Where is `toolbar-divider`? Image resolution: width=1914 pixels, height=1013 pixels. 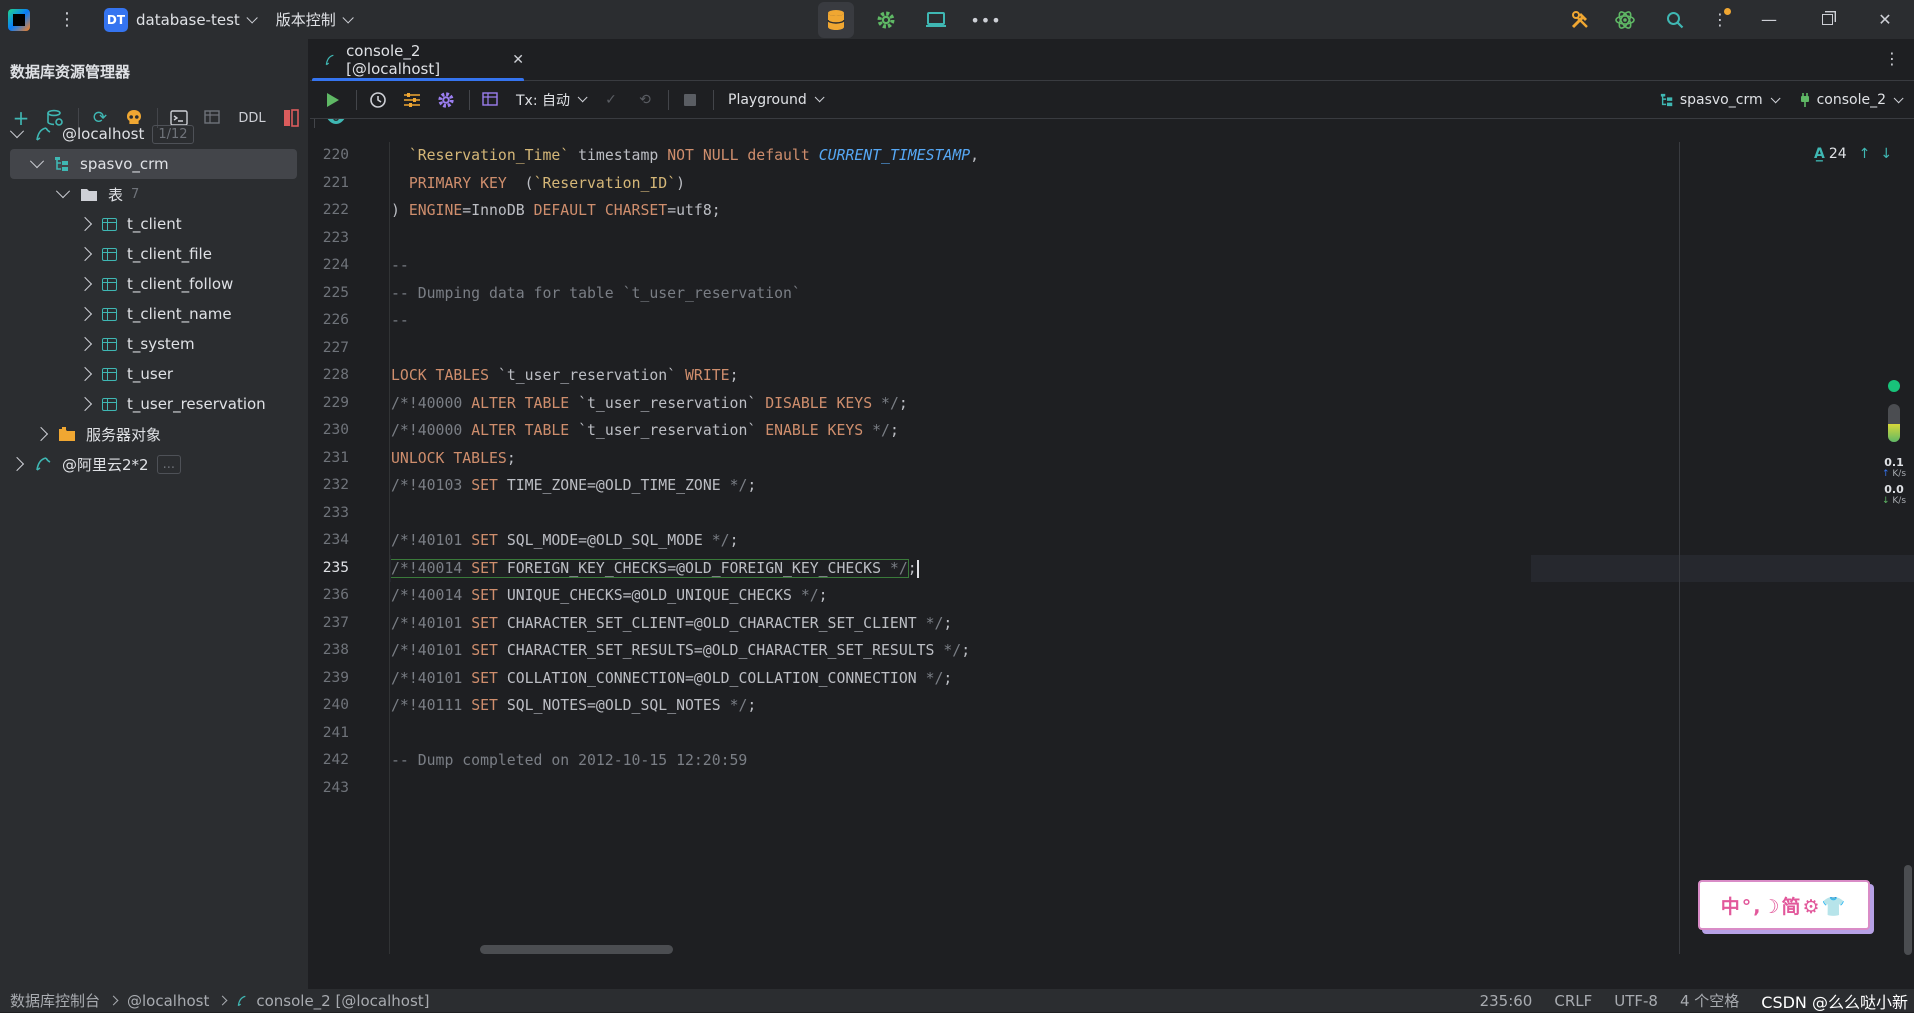 toolbar-divider is located at coordinates (714, 99).